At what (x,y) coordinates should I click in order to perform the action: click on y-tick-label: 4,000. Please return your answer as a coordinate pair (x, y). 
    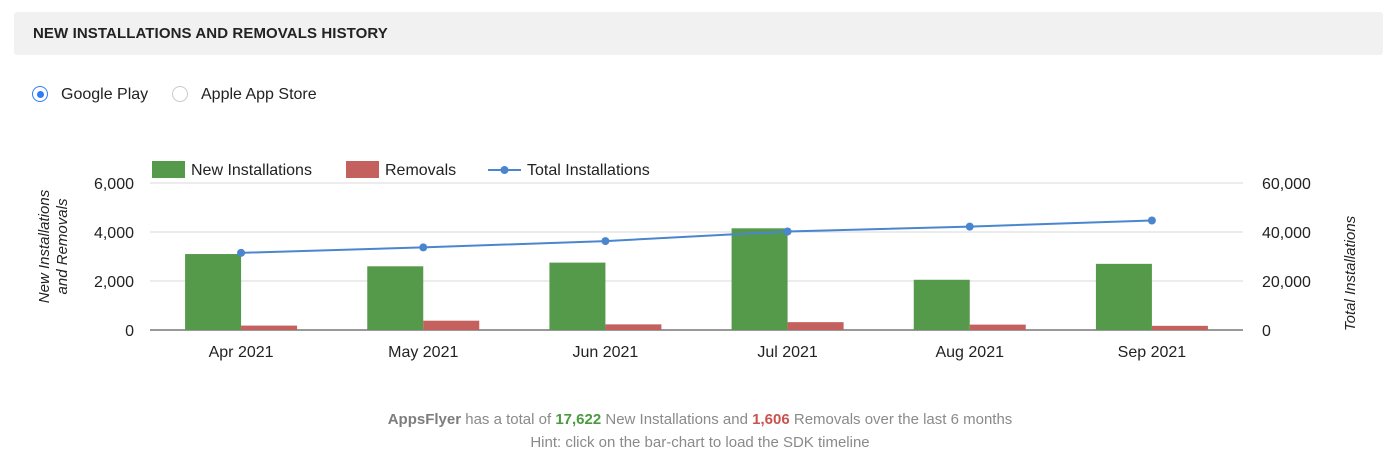
    Looking at the image, I should click on (114, 233).